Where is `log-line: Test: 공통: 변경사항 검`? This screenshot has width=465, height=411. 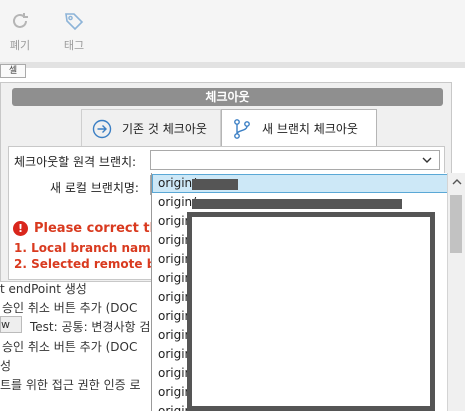 log-line: Test: 공통: 변경사항 검 is located at coordinates (90, 327).